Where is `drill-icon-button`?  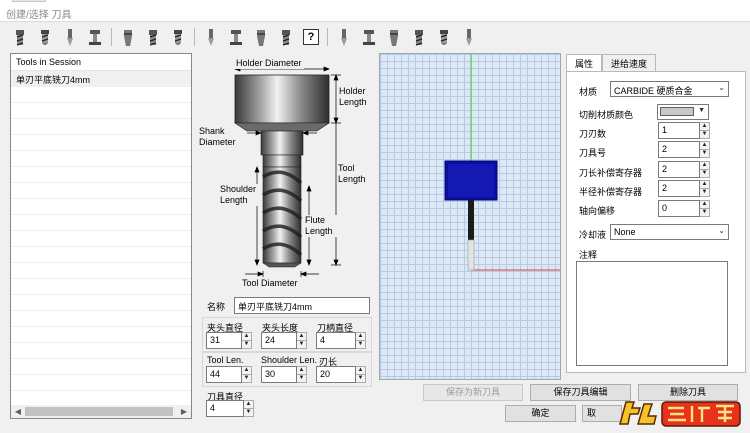 drill-icon-button is located at coordinates (95, 37).